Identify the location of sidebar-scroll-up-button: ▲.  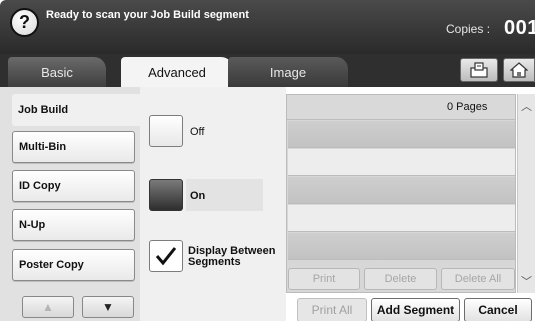
(48, 307).